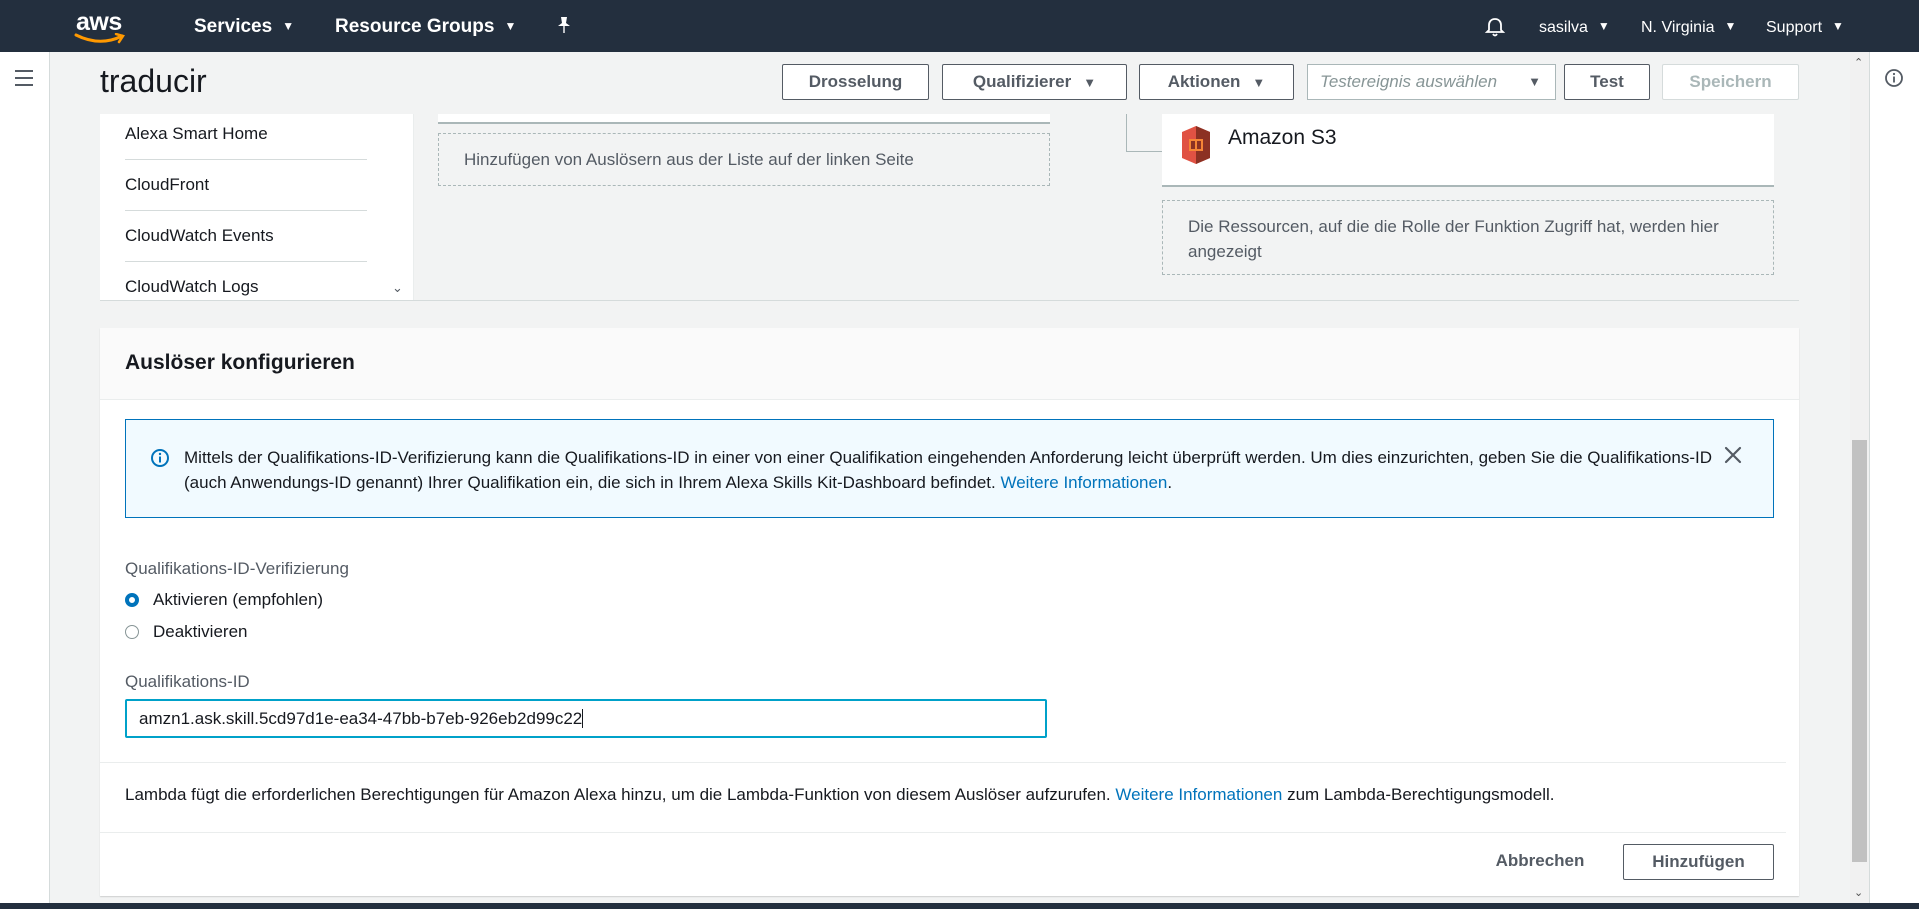 This screenshot has width=1919, height=909. Describe the element at coordinates (1170, 482) in the screenshot. I see `alert-period: .` at that location.